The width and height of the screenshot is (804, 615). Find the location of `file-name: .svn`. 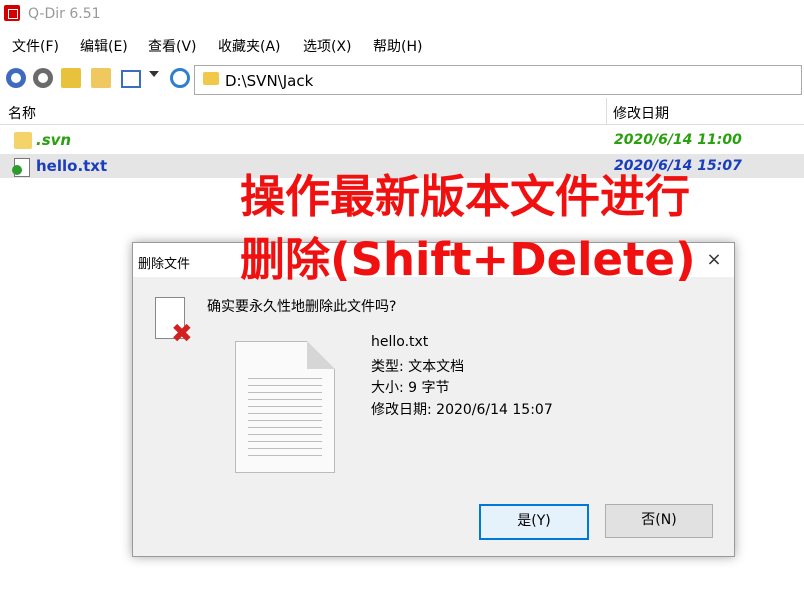

file-name: .svn is located at coordinates (54, 140).